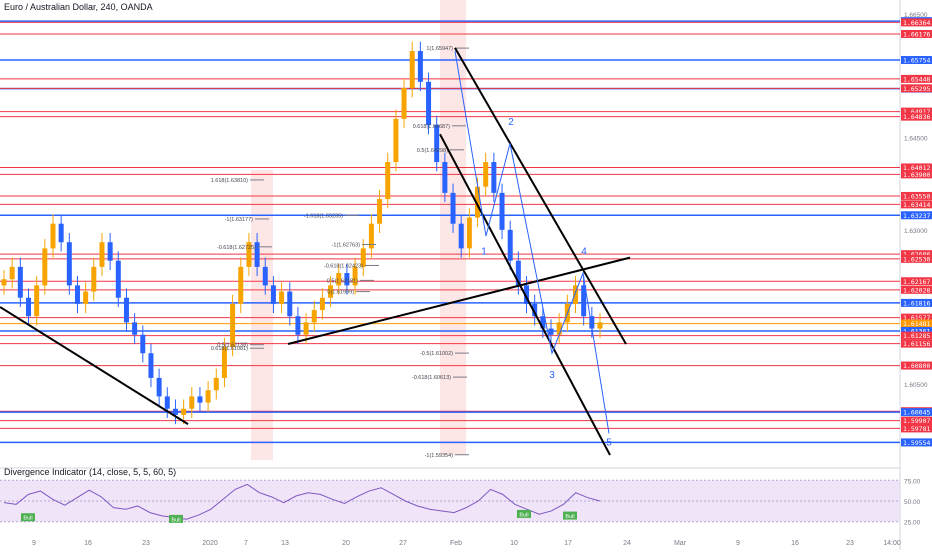  Describe the element at coordinates (916, 429) in the screenshot. I see `price-tag-label: 1.59781` at that location.